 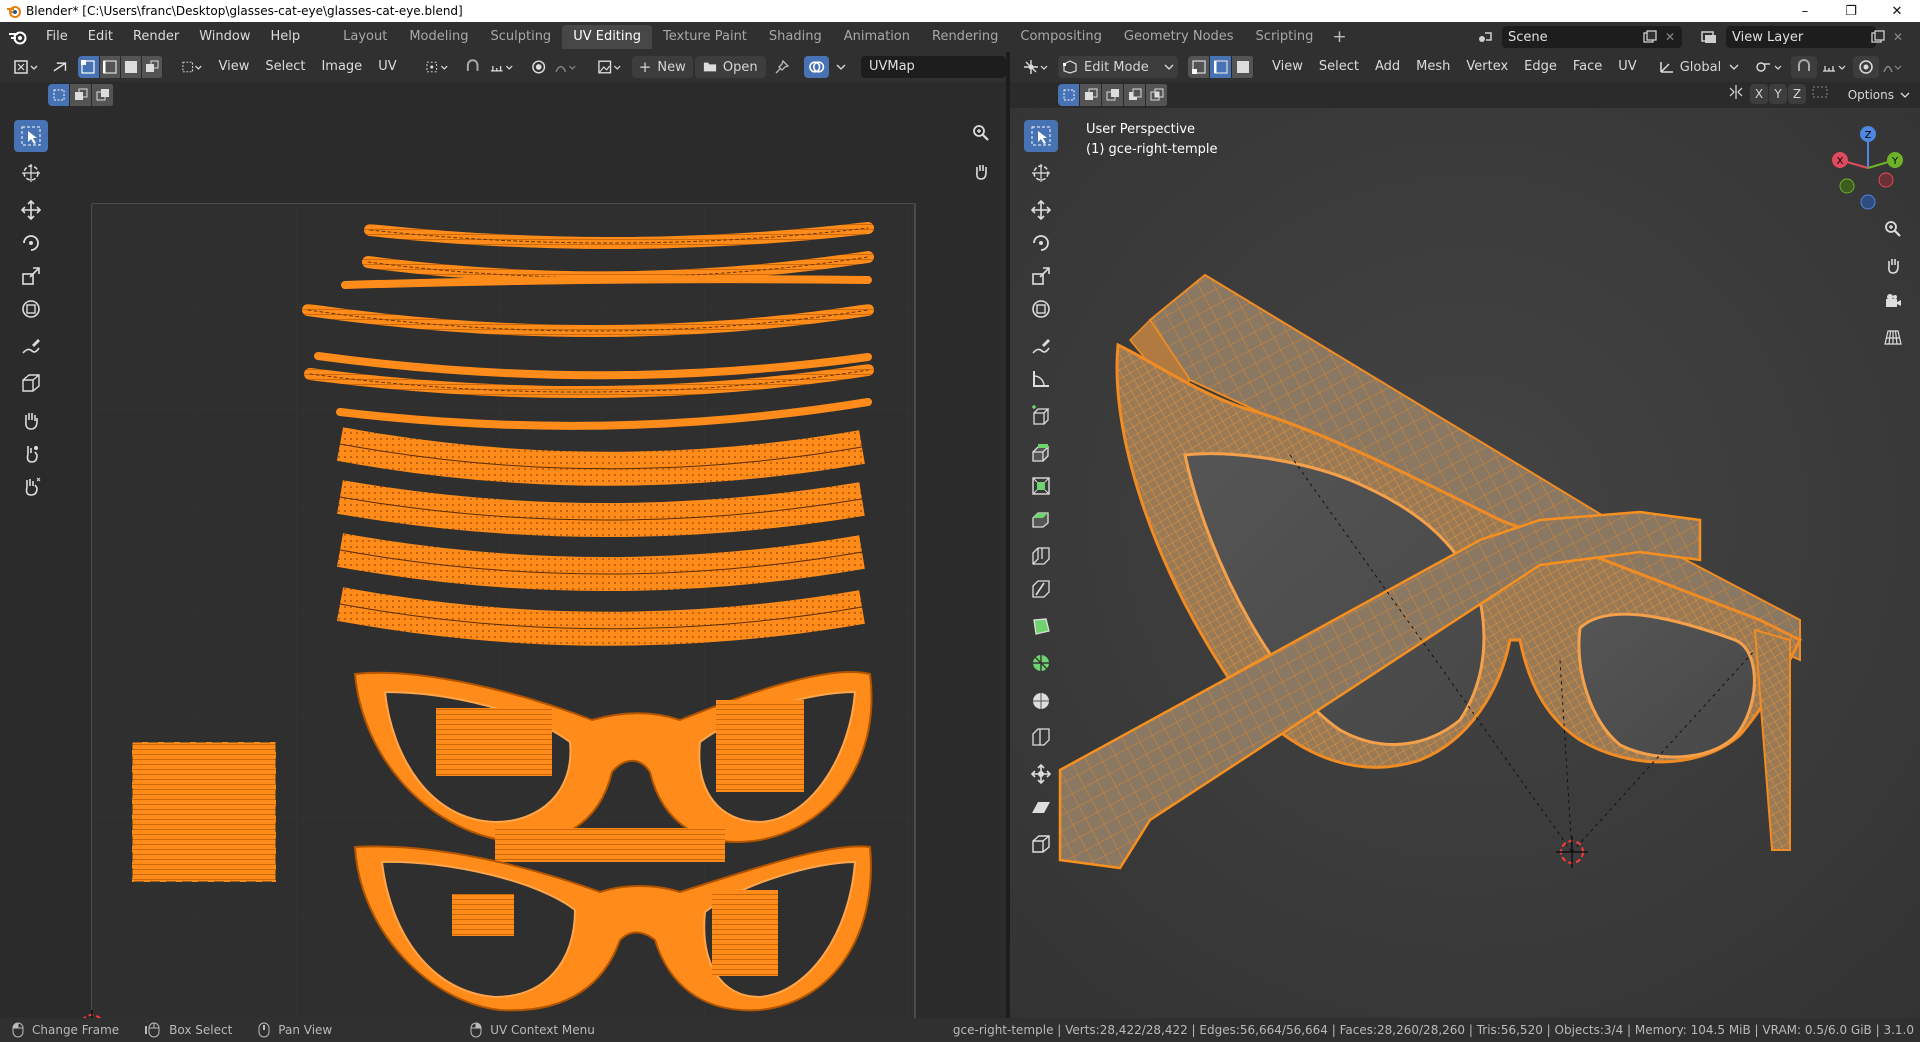 I want to click on tab-geometry-nodes: Geometry Nodes, so click(x=1179, y=37).